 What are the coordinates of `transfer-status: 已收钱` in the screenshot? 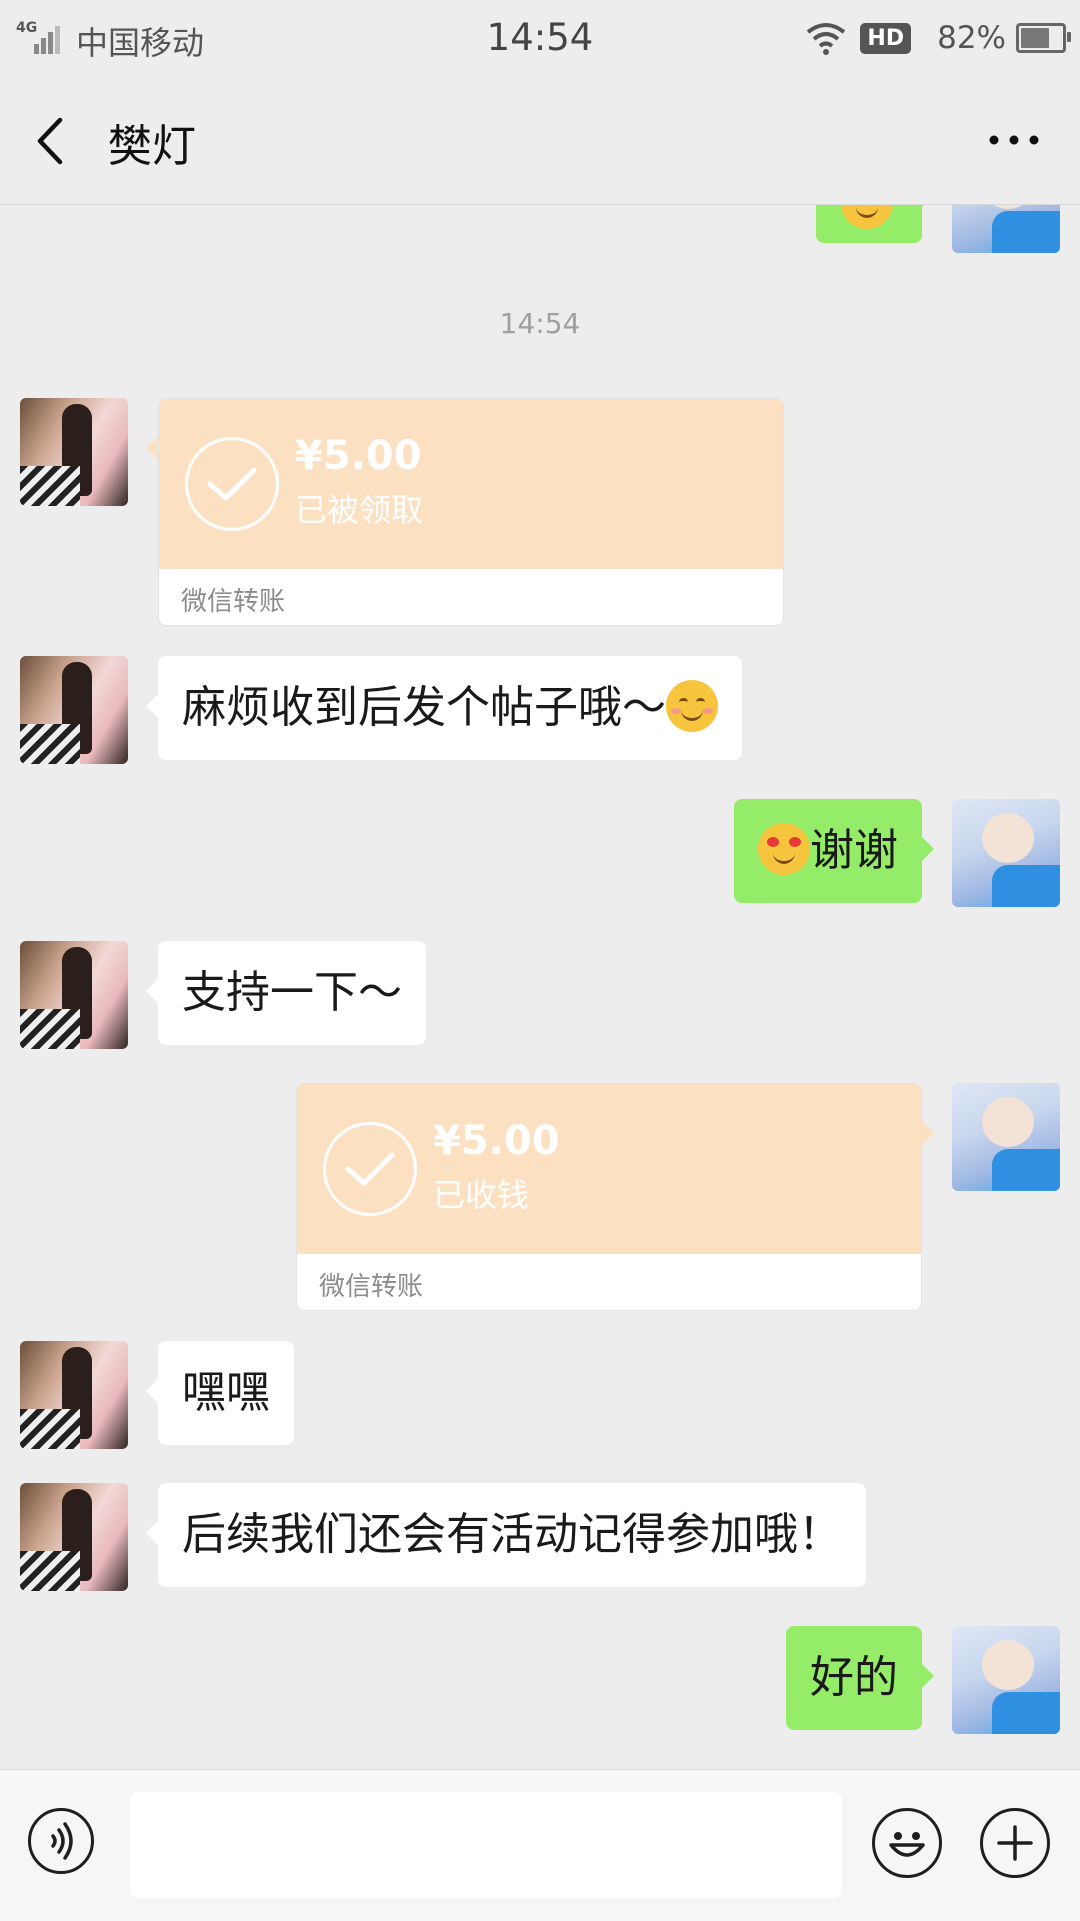 It's located at (481, 1195).